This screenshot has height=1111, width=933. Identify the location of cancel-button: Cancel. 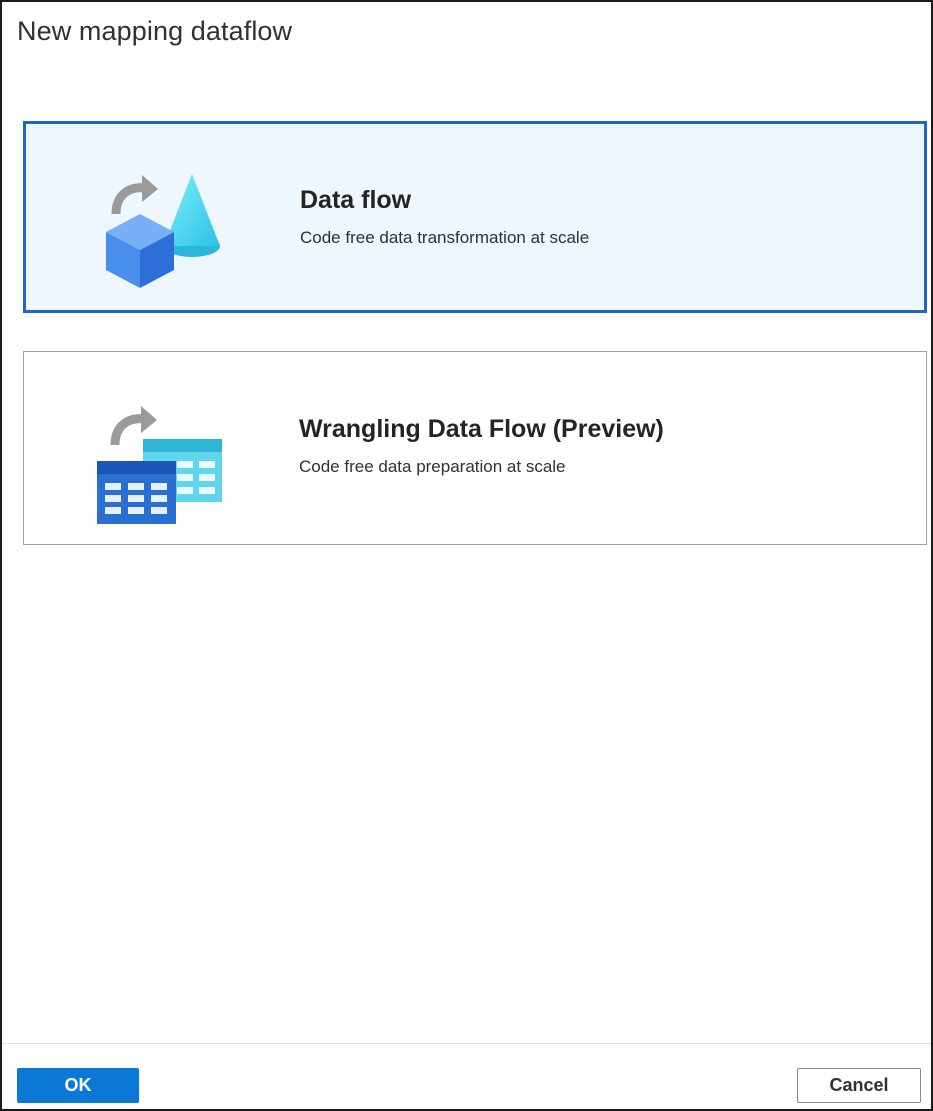
(859, 1085).